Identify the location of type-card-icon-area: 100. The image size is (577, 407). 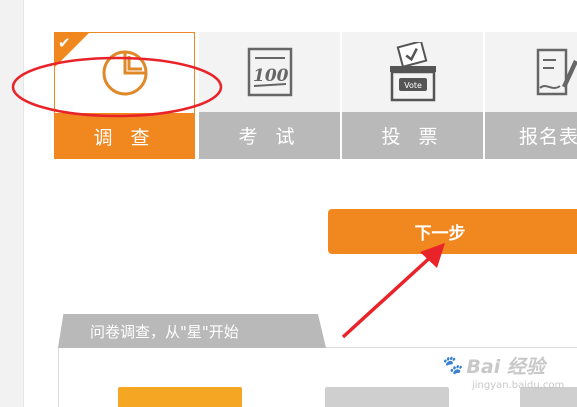
(269, 72).